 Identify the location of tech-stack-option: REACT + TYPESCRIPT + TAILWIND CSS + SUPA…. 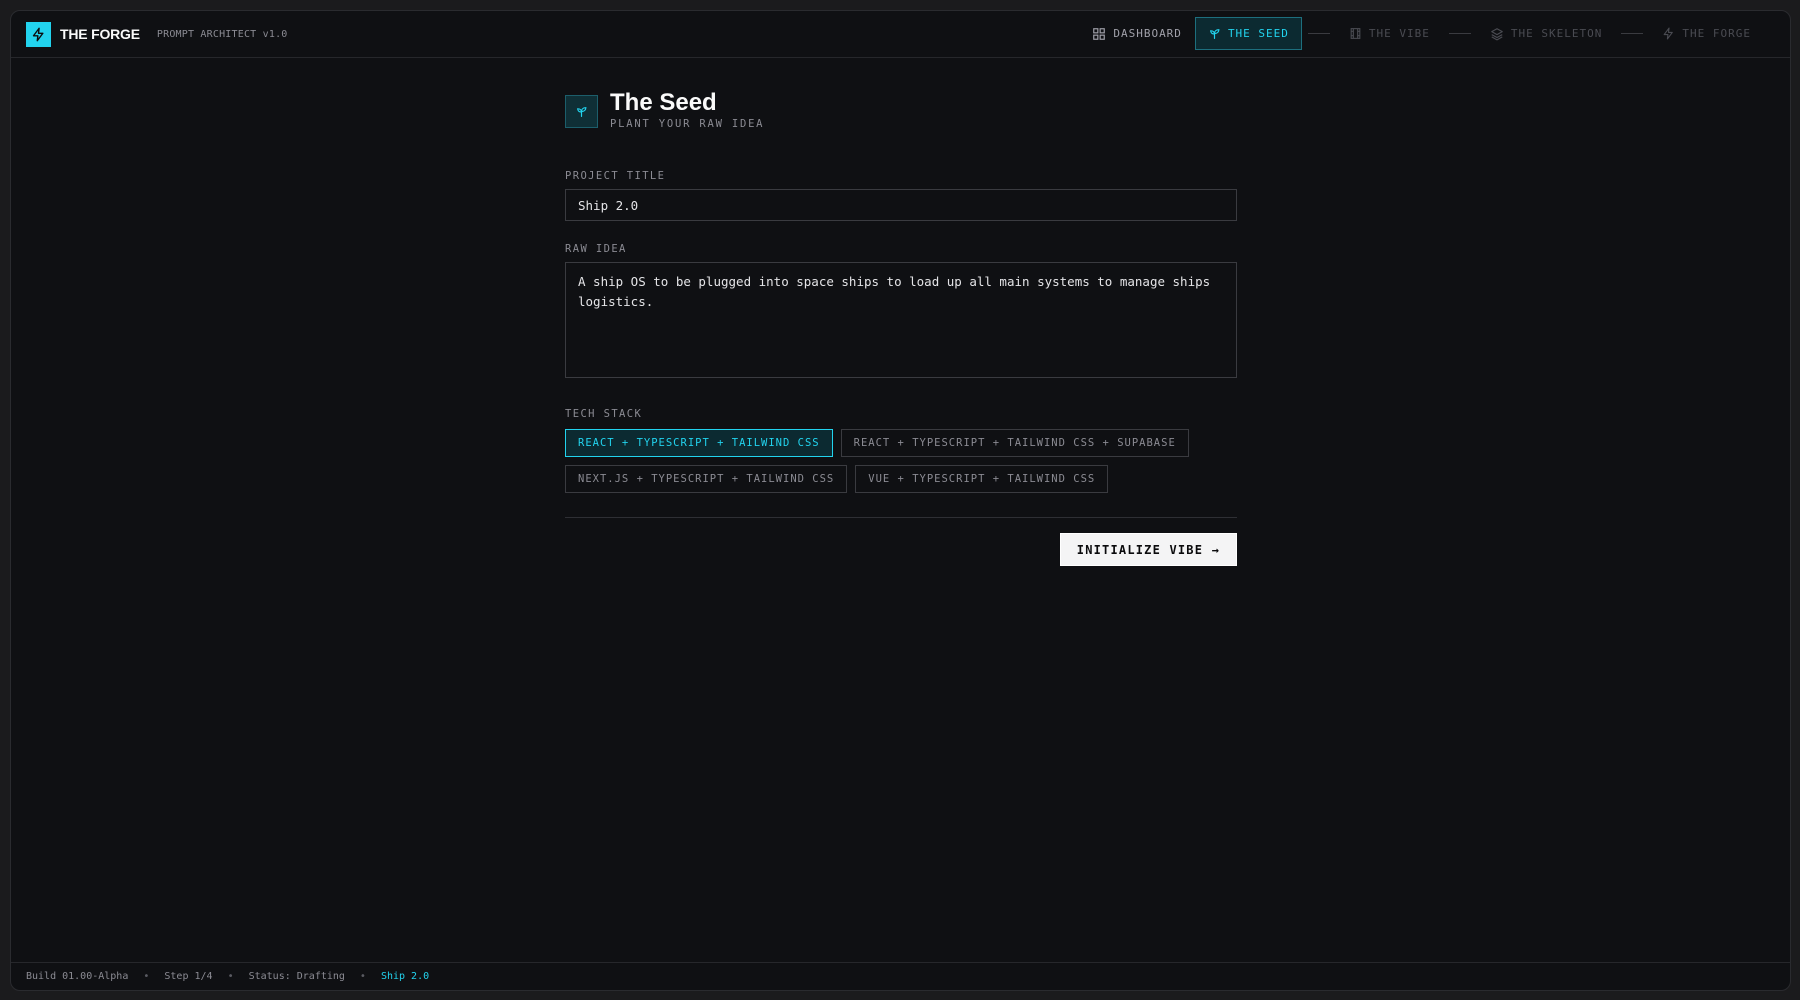
(1014, 443).